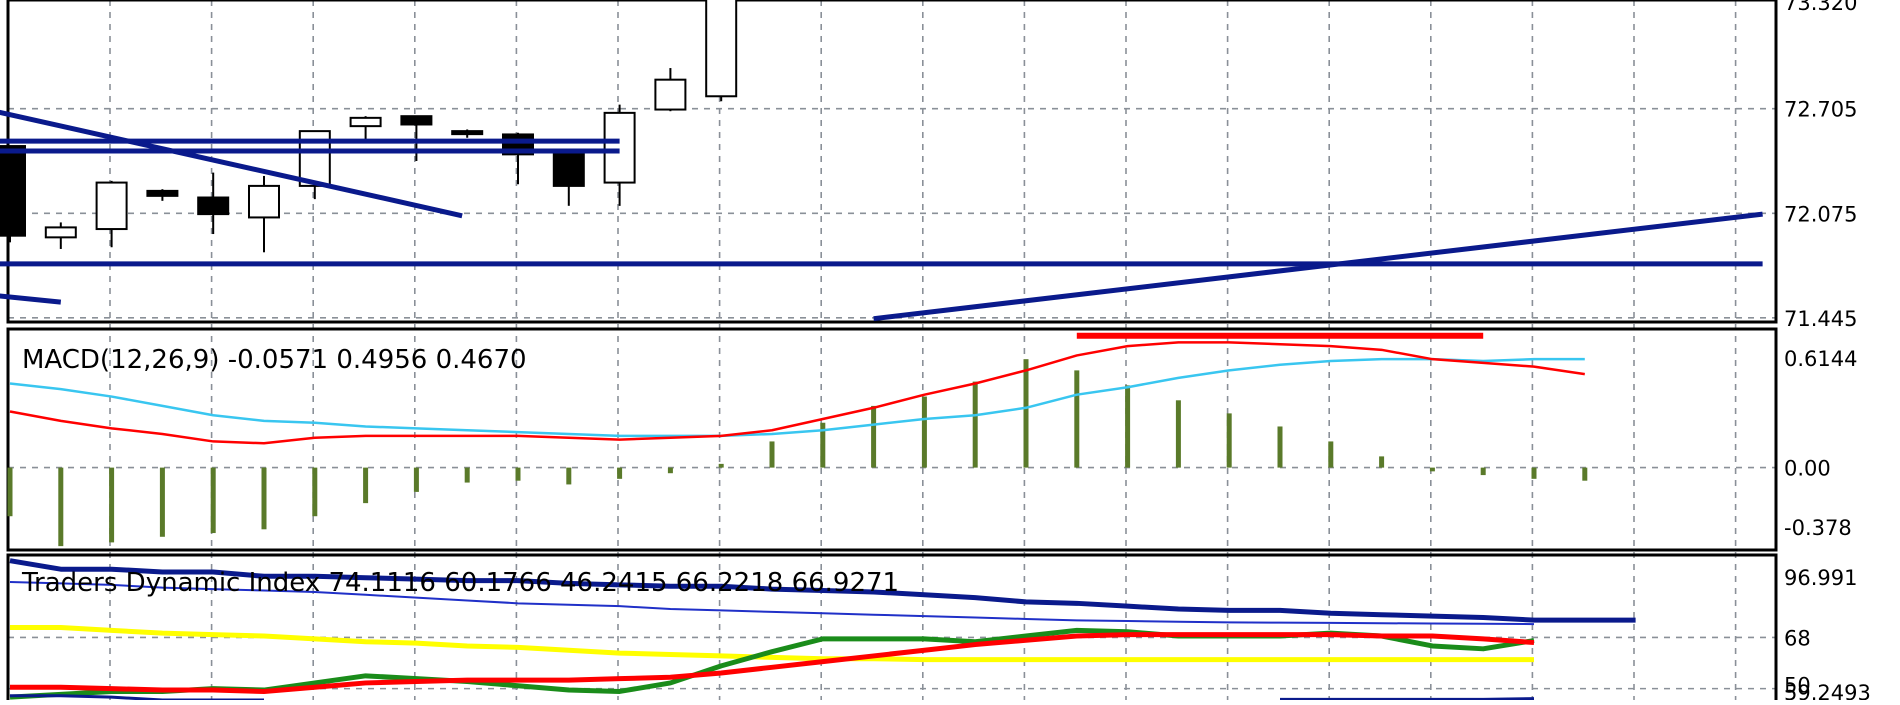 This screenshot has width=1900, height=705. I want to click on macd-axis-label: -0.378, so click(1818, 528).